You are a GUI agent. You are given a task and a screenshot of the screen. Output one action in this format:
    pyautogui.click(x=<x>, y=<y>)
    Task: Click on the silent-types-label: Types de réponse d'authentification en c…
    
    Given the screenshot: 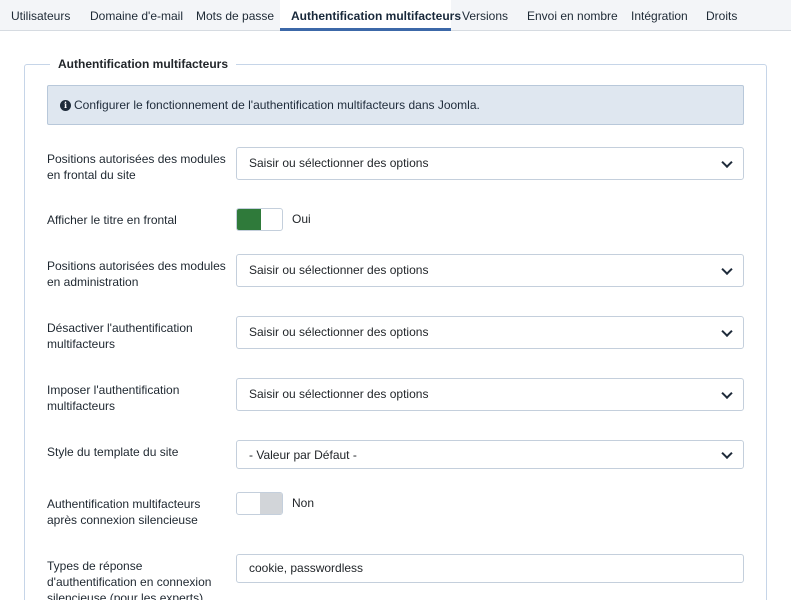 What is the action you would take?
    pyautogui.click(x=129, y=579)
    